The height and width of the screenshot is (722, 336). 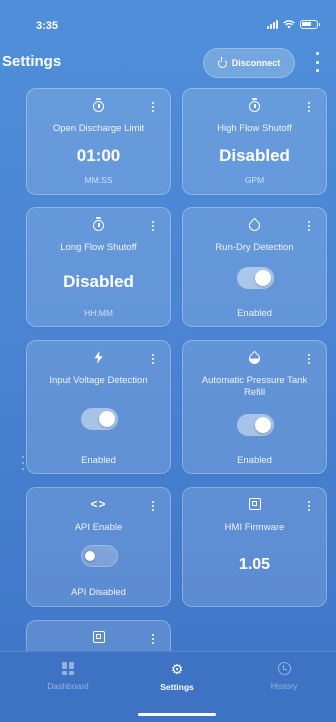 I want to click on cellular-signal-icon, so click(x=272, y=24).